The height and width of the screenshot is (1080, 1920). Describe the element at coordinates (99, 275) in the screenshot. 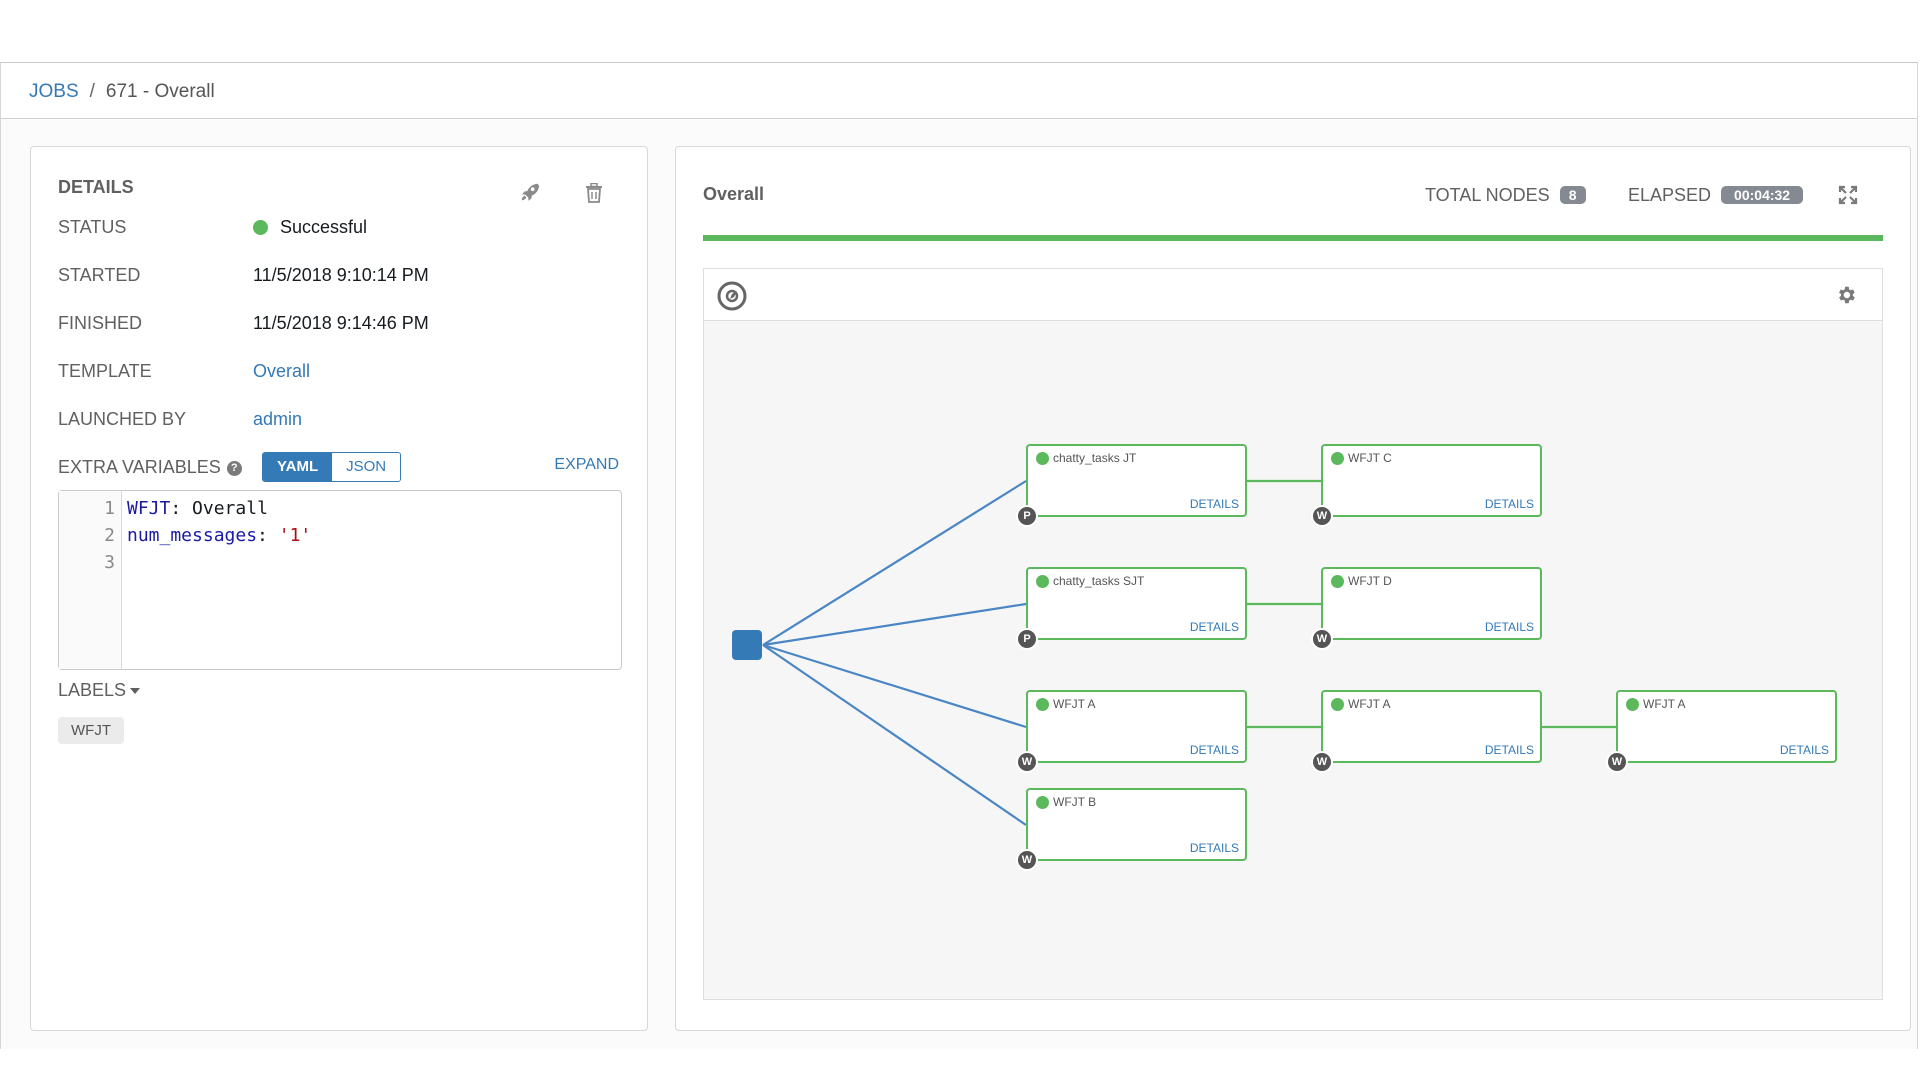

I see `started-label: STARTED` at that location.